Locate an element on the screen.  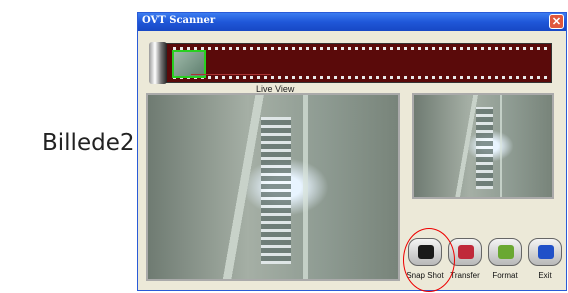
title-bar: OVT Scanner ✕ is located at coordinates (352, 22).